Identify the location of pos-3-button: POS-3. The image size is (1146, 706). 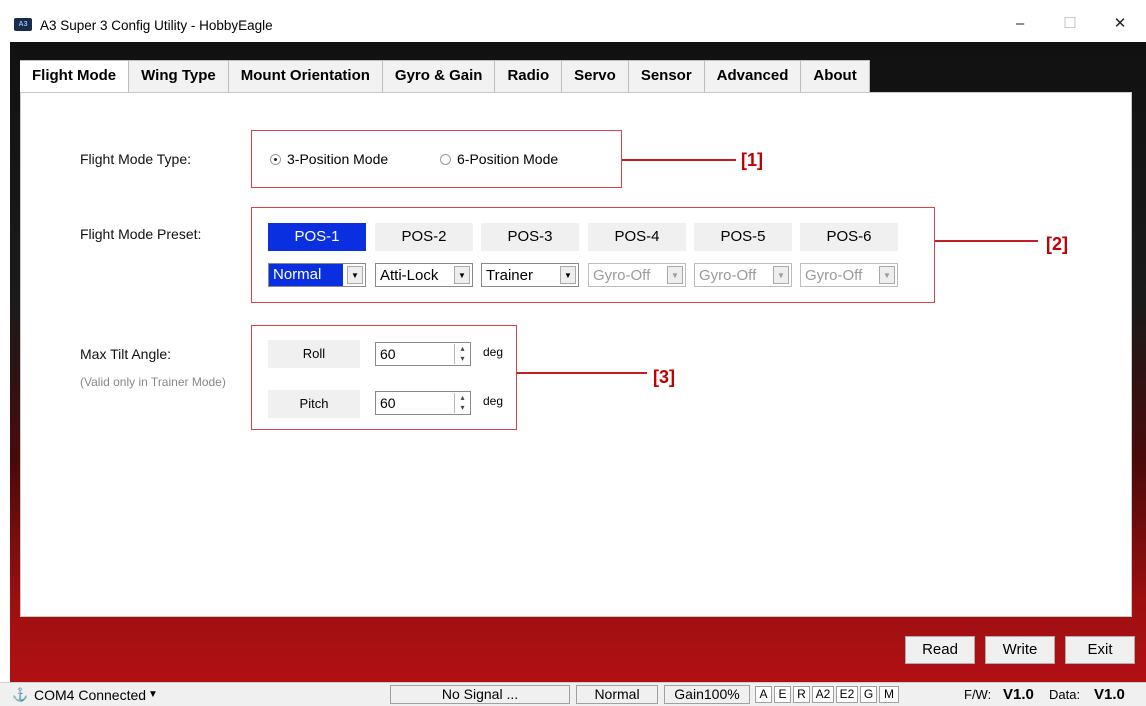
(530, 237).